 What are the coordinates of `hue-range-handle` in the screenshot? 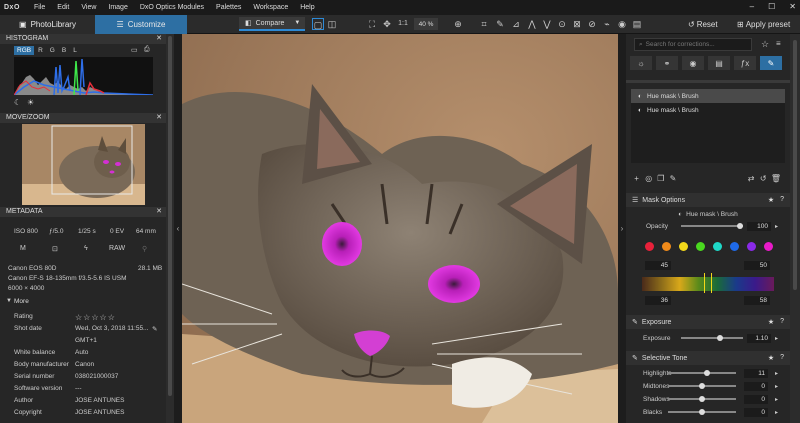 It's located at (708, 283).